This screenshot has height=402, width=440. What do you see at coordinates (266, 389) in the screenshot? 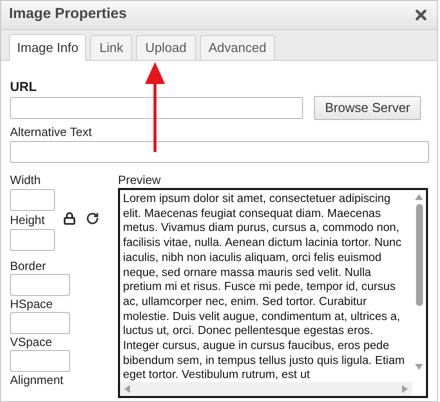
I see `horizontal-scrollbar` at bounding box center [266, 389].